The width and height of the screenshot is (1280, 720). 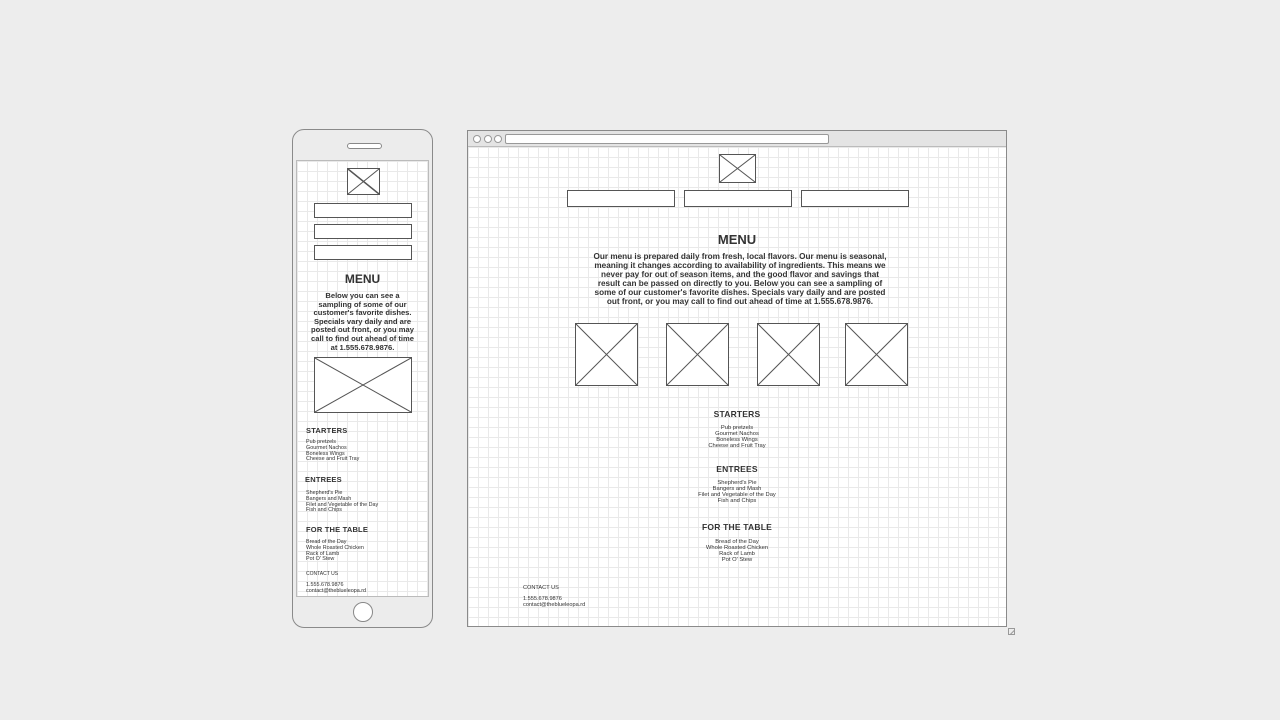 What do you see at coordinates (477, 139) in the screenshot?
I see `window-close-dot` at bounding box center [477, 139].